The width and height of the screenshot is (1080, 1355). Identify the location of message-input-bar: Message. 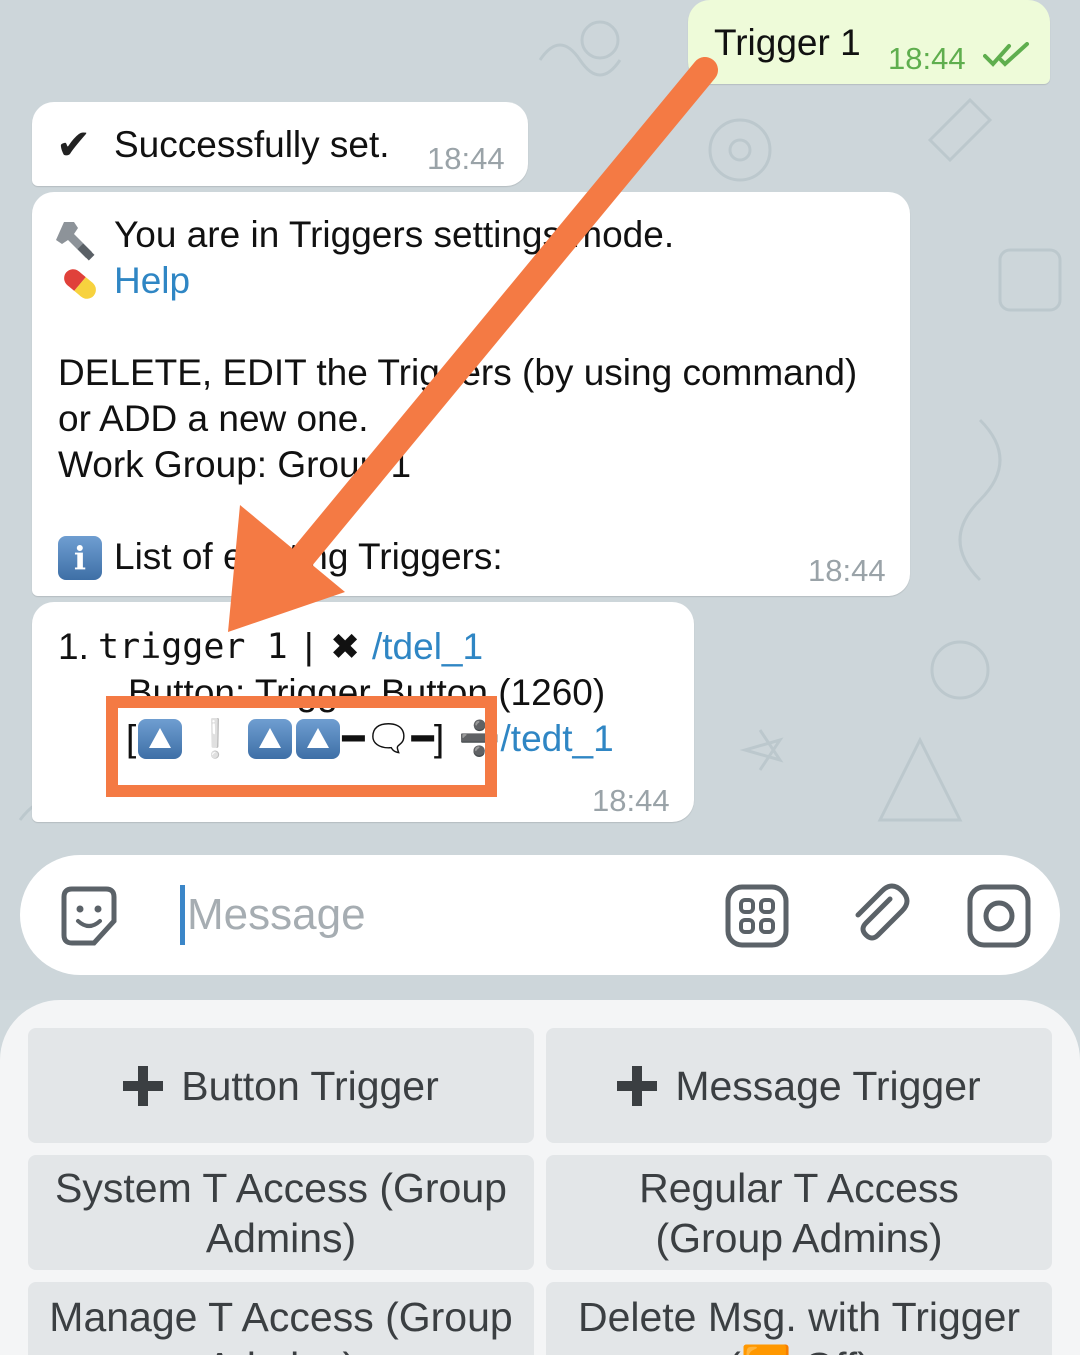
(540, 915).